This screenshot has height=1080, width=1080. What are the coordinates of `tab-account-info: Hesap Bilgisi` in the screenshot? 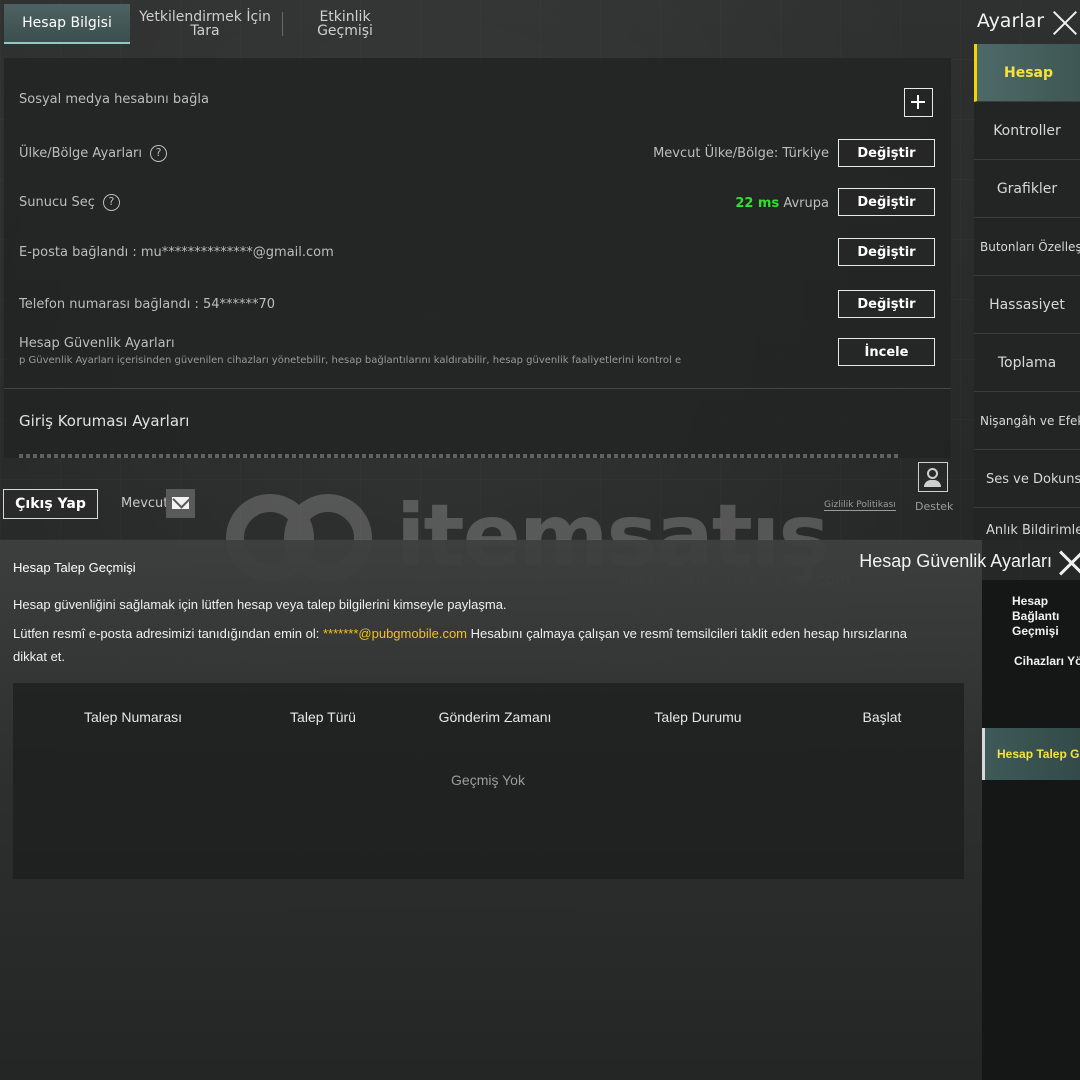 It's located at (67, 24).